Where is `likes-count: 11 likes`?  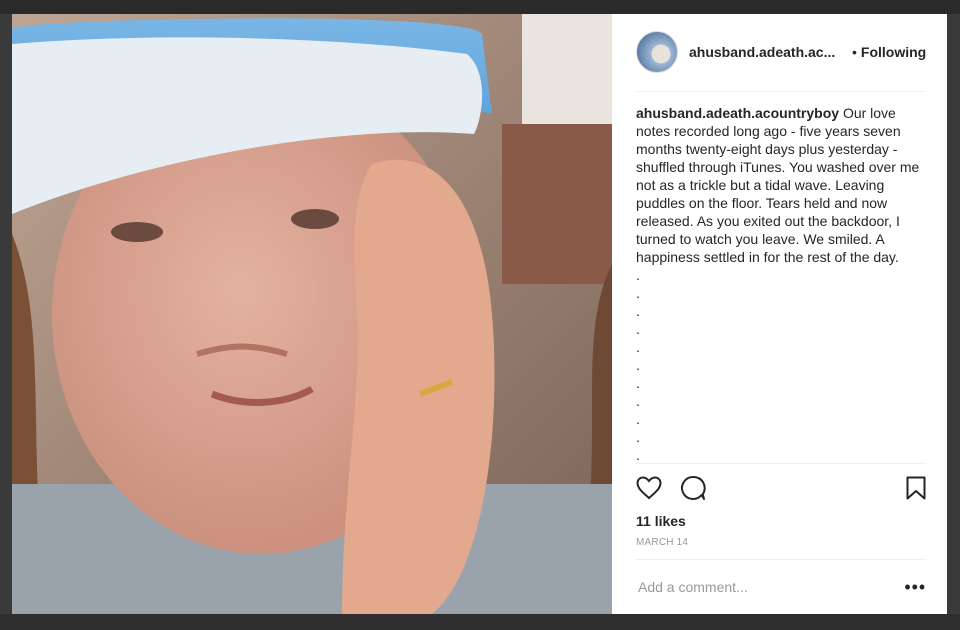
likes-count: 11 likes is located at coordinates (780, 524).